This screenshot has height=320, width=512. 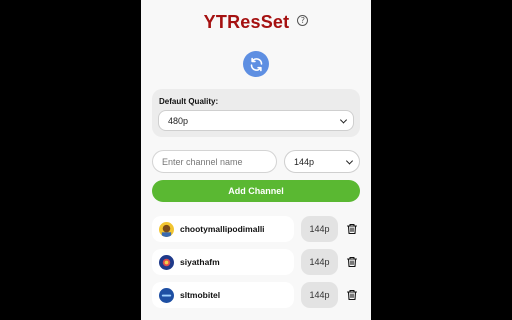 I want to click on channel-quality-value: 144p, so click(x=304, y=161).